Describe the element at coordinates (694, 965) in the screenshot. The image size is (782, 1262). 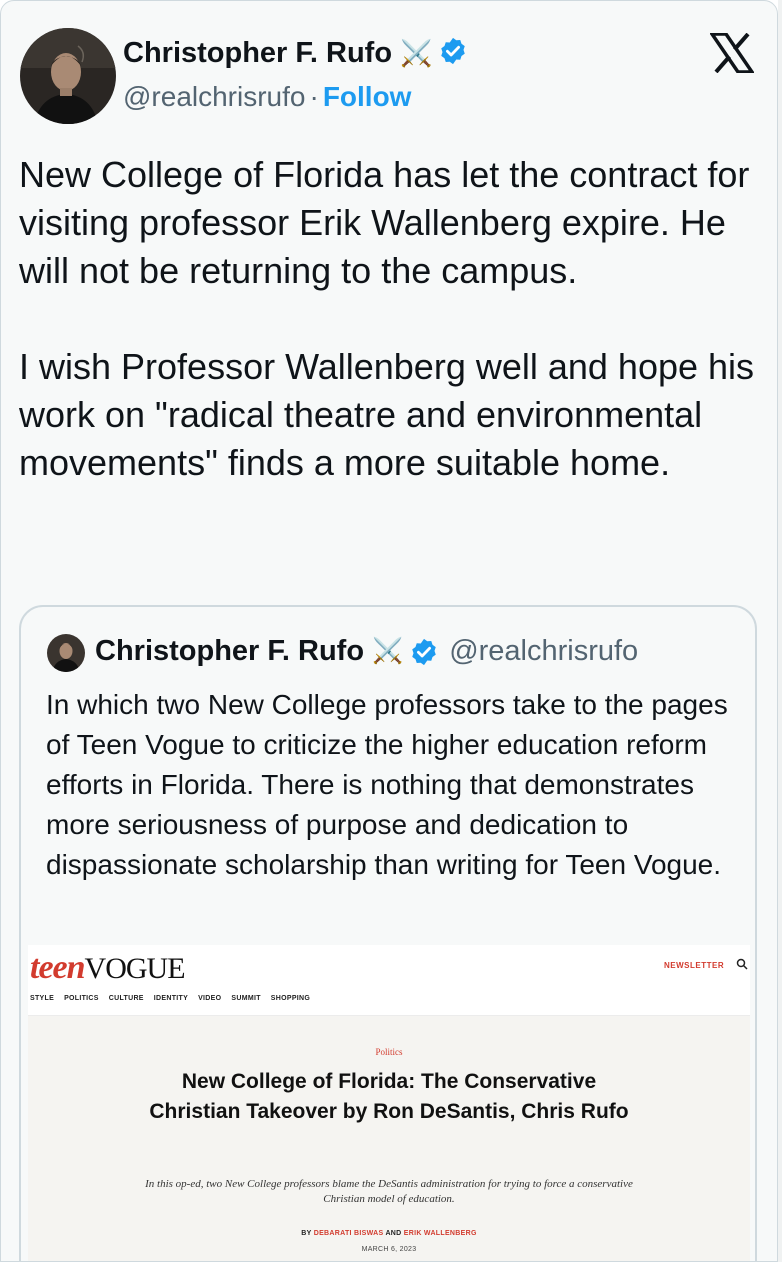
I see `newsletter-link: NEWSLETTER` at that location.